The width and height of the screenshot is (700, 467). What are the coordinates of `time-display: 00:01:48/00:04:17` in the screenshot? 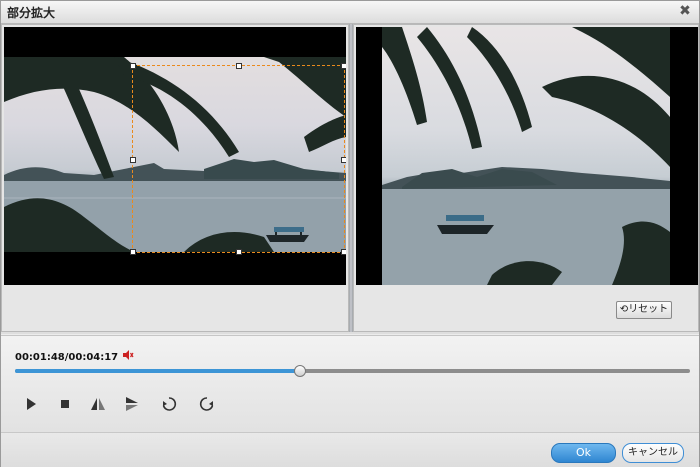 It's located at (67, 357).